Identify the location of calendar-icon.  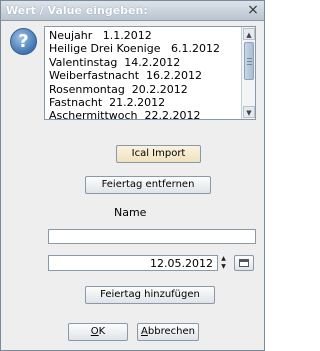
(244, 263).